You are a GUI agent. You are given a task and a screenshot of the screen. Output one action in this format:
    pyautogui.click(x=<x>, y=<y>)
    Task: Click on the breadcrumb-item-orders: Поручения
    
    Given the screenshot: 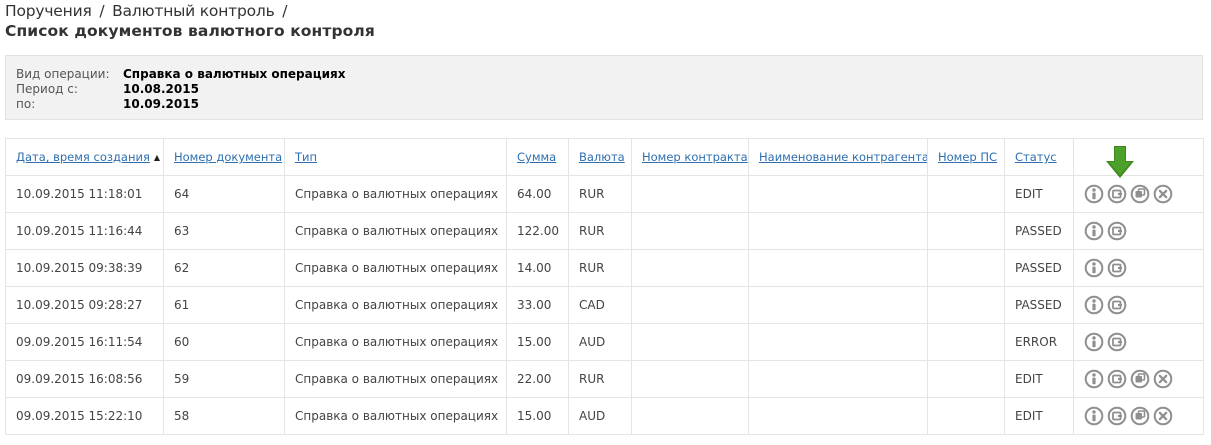 What is the action you would take?
    pyautogui.click(x=48, y=11)
    